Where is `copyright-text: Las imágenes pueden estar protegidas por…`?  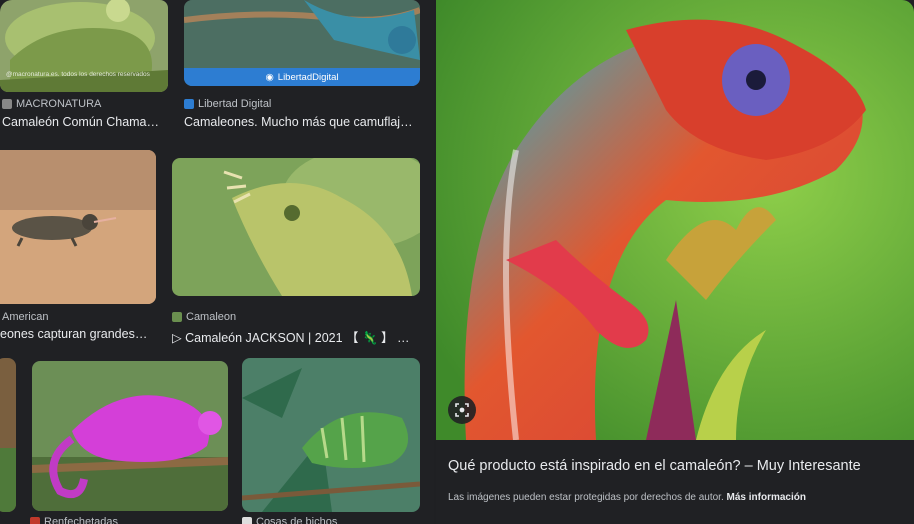 copyright-text: Las imágenes pueden estar protegidas por… is located at coordinates (586, 497).